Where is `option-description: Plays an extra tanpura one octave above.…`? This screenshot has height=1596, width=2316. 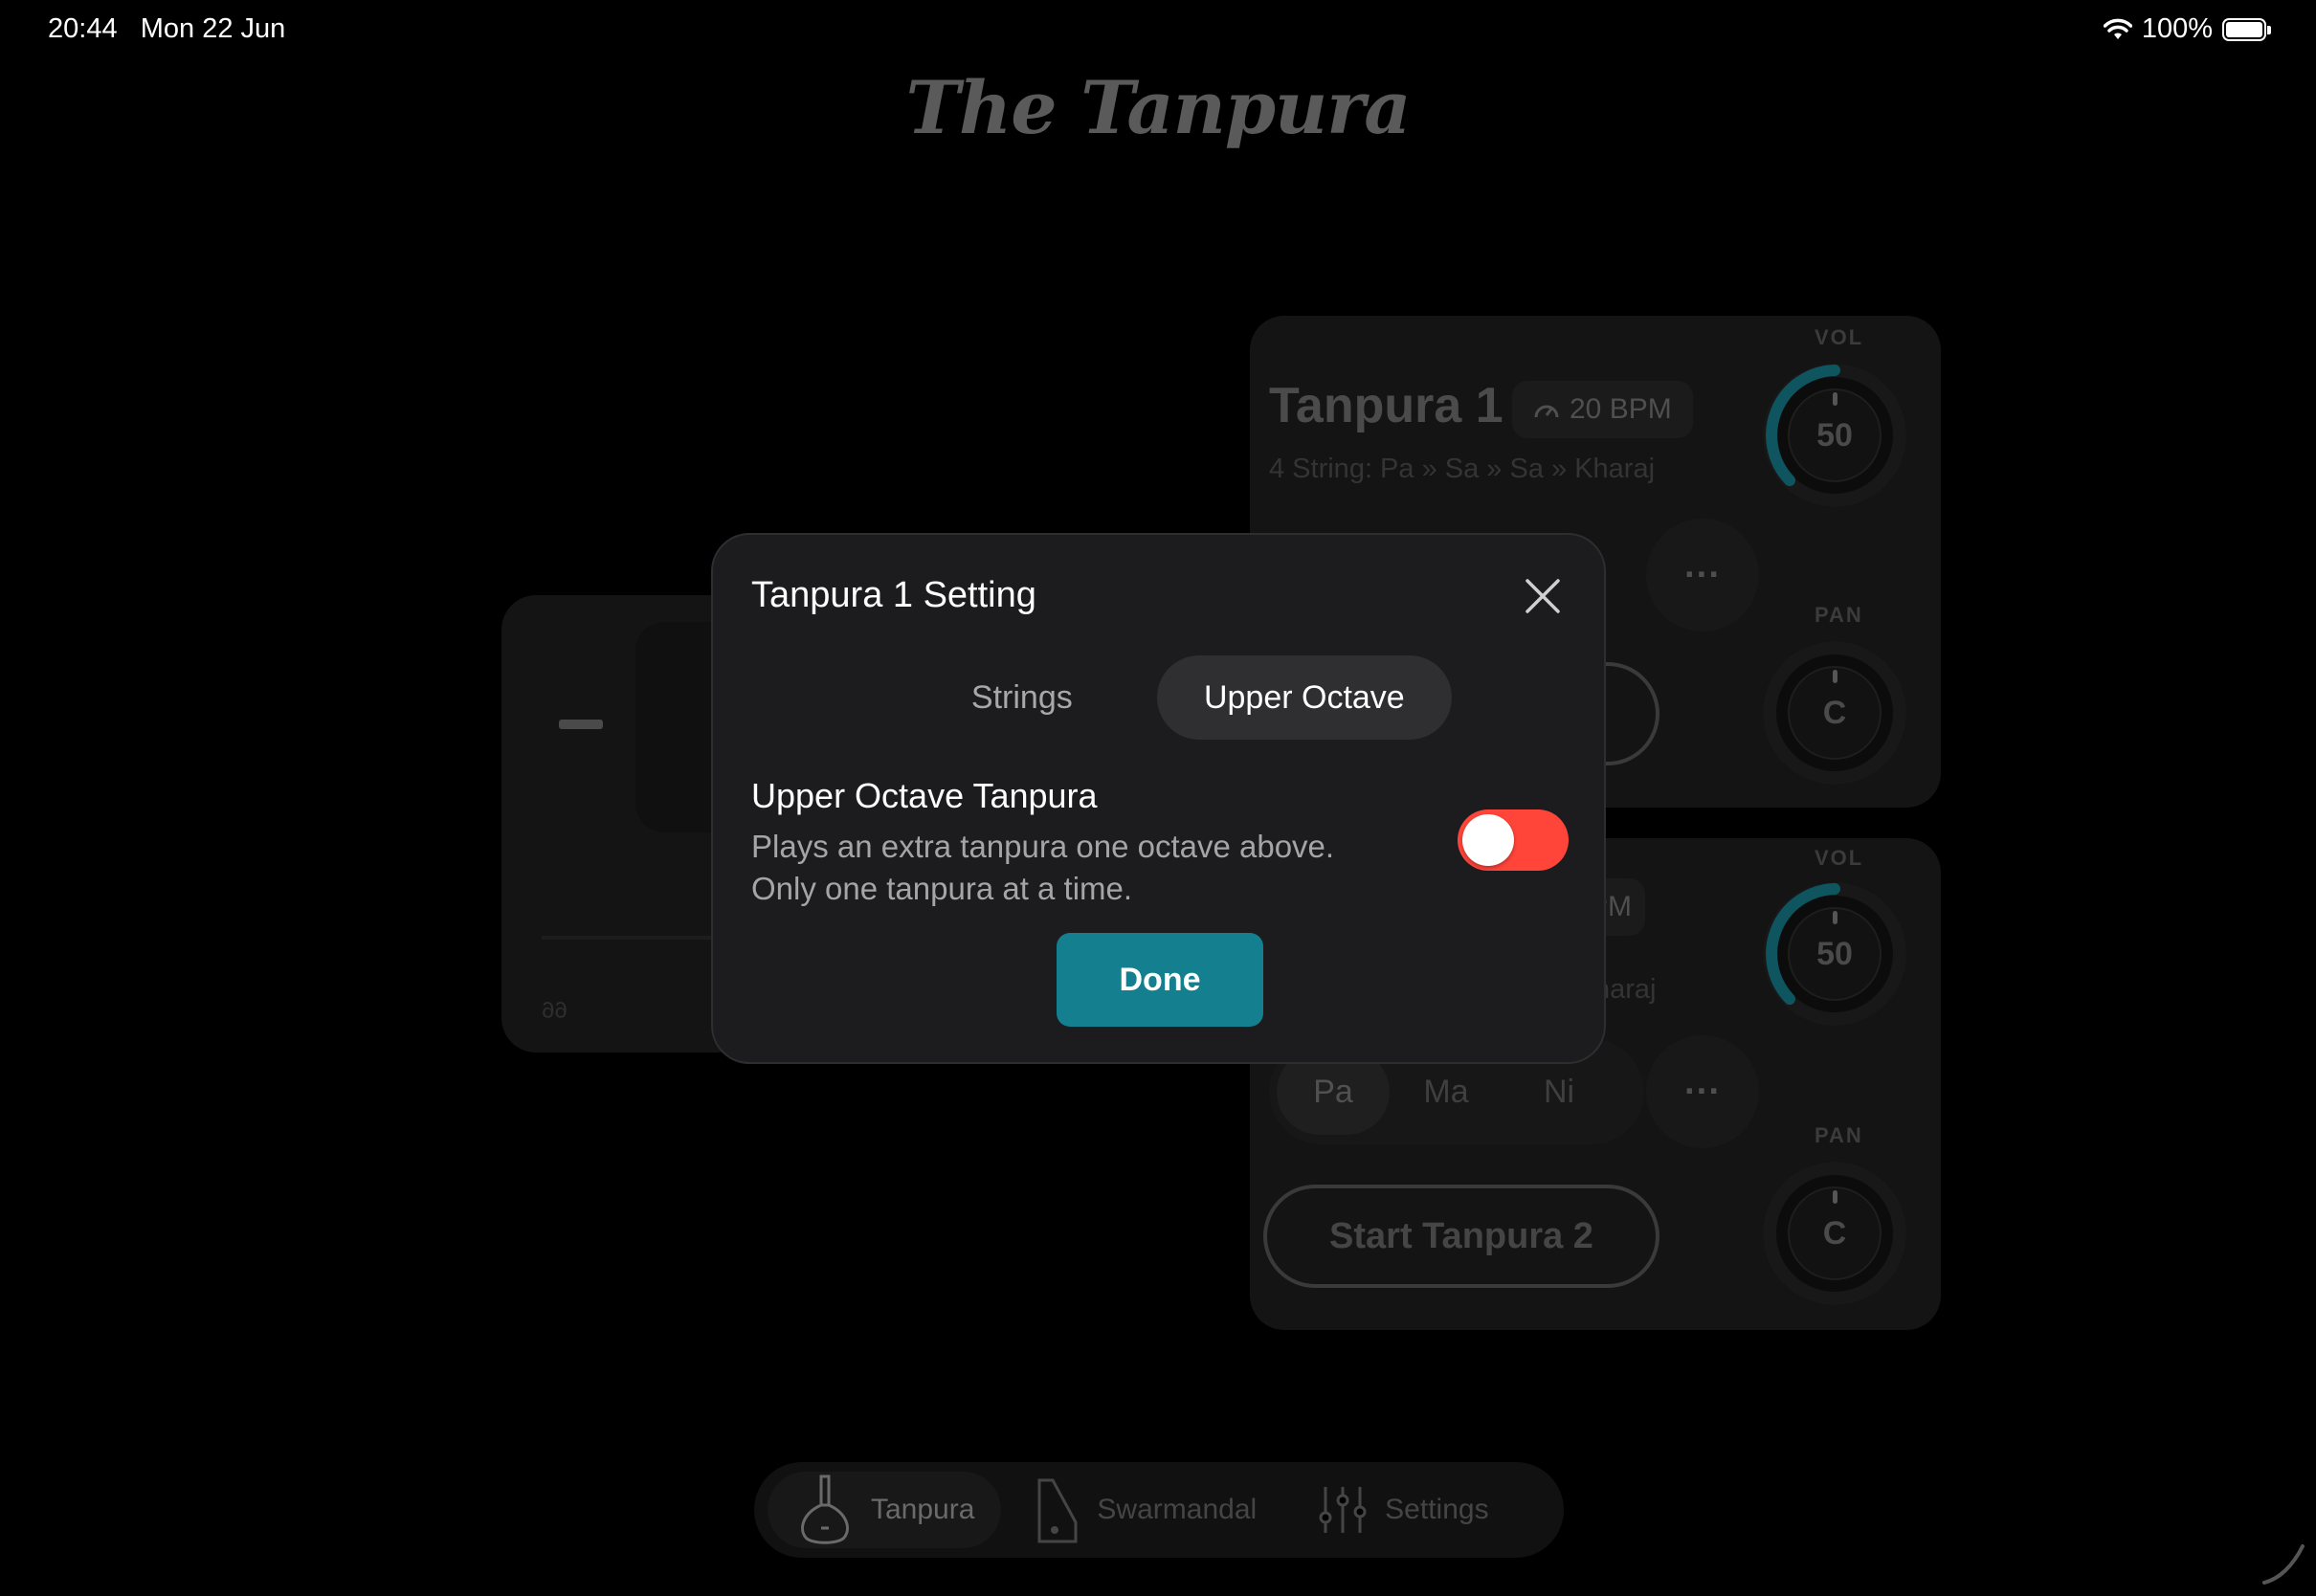 option-description: Plays an extra tanpura one octave above.… is located at coordinates (1086, 868).